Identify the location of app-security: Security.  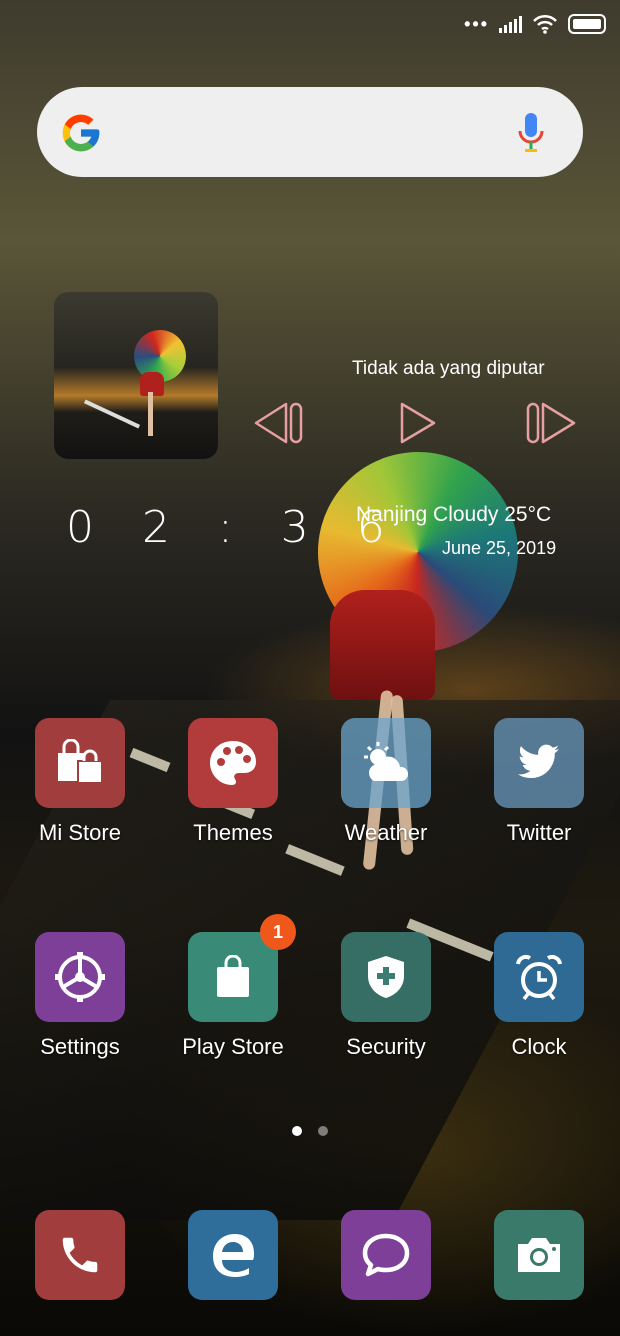
(386, 996).